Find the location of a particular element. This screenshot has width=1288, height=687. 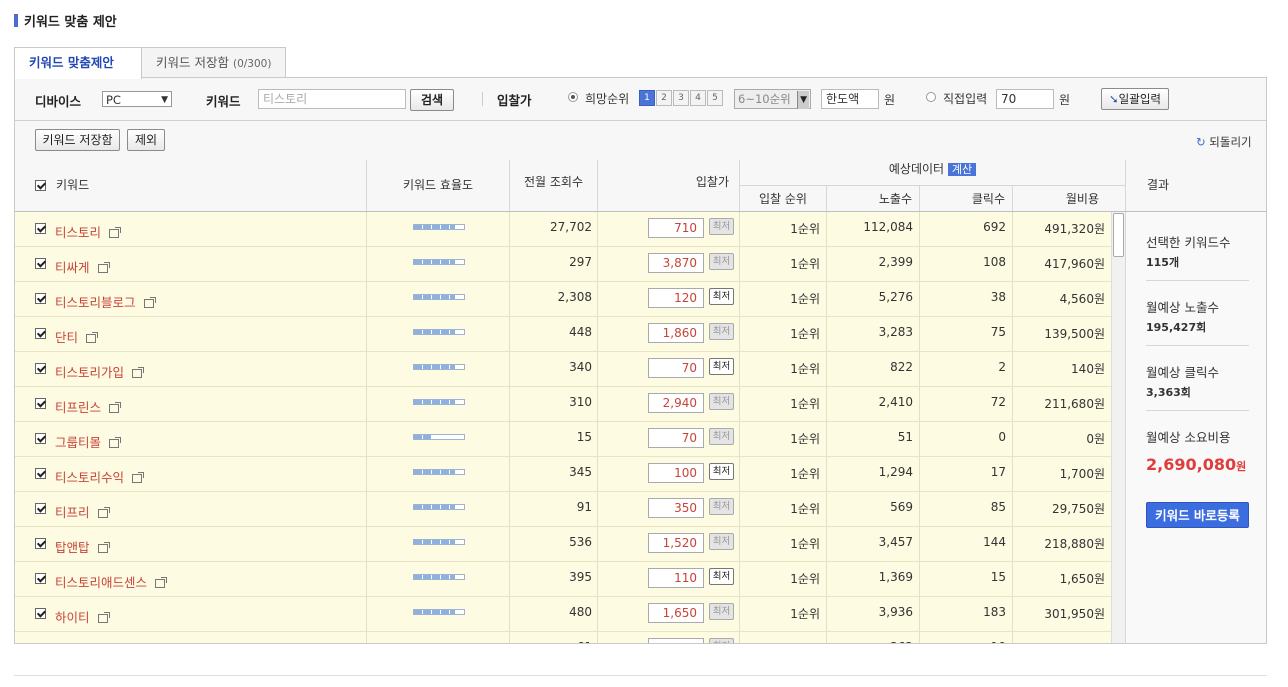

device-select: PC ▼ is located at coordinates (137, 99).